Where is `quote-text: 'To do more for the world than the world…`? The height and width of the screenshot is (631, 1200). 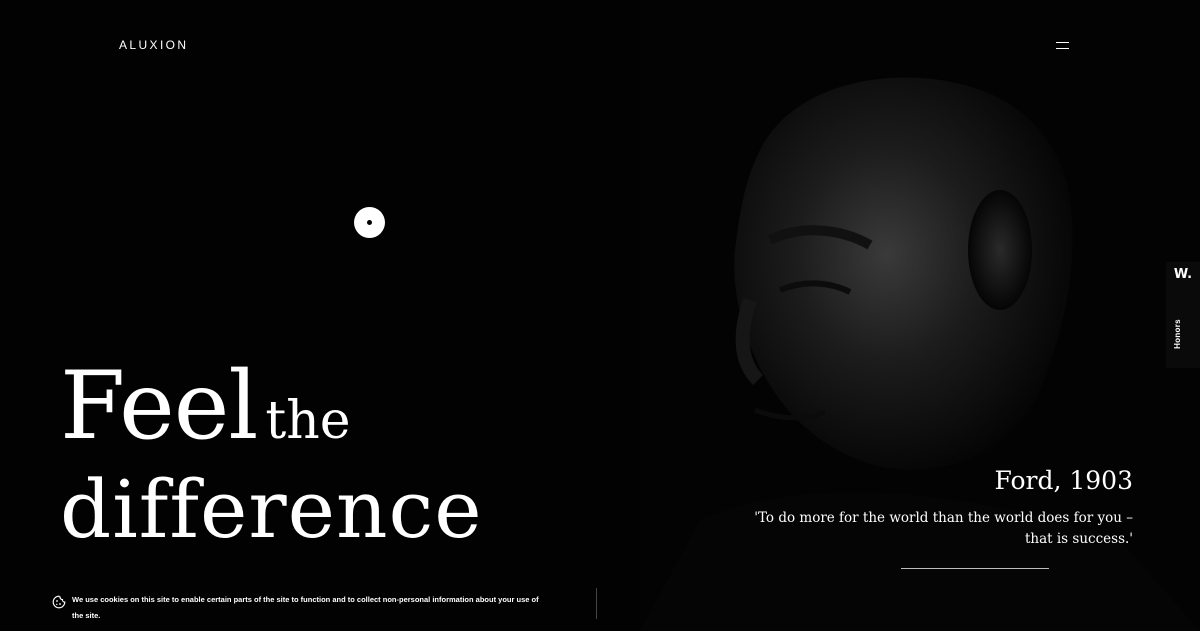
quote-text: 'To do more for the world than the world… is located at coordinates (943, 528).